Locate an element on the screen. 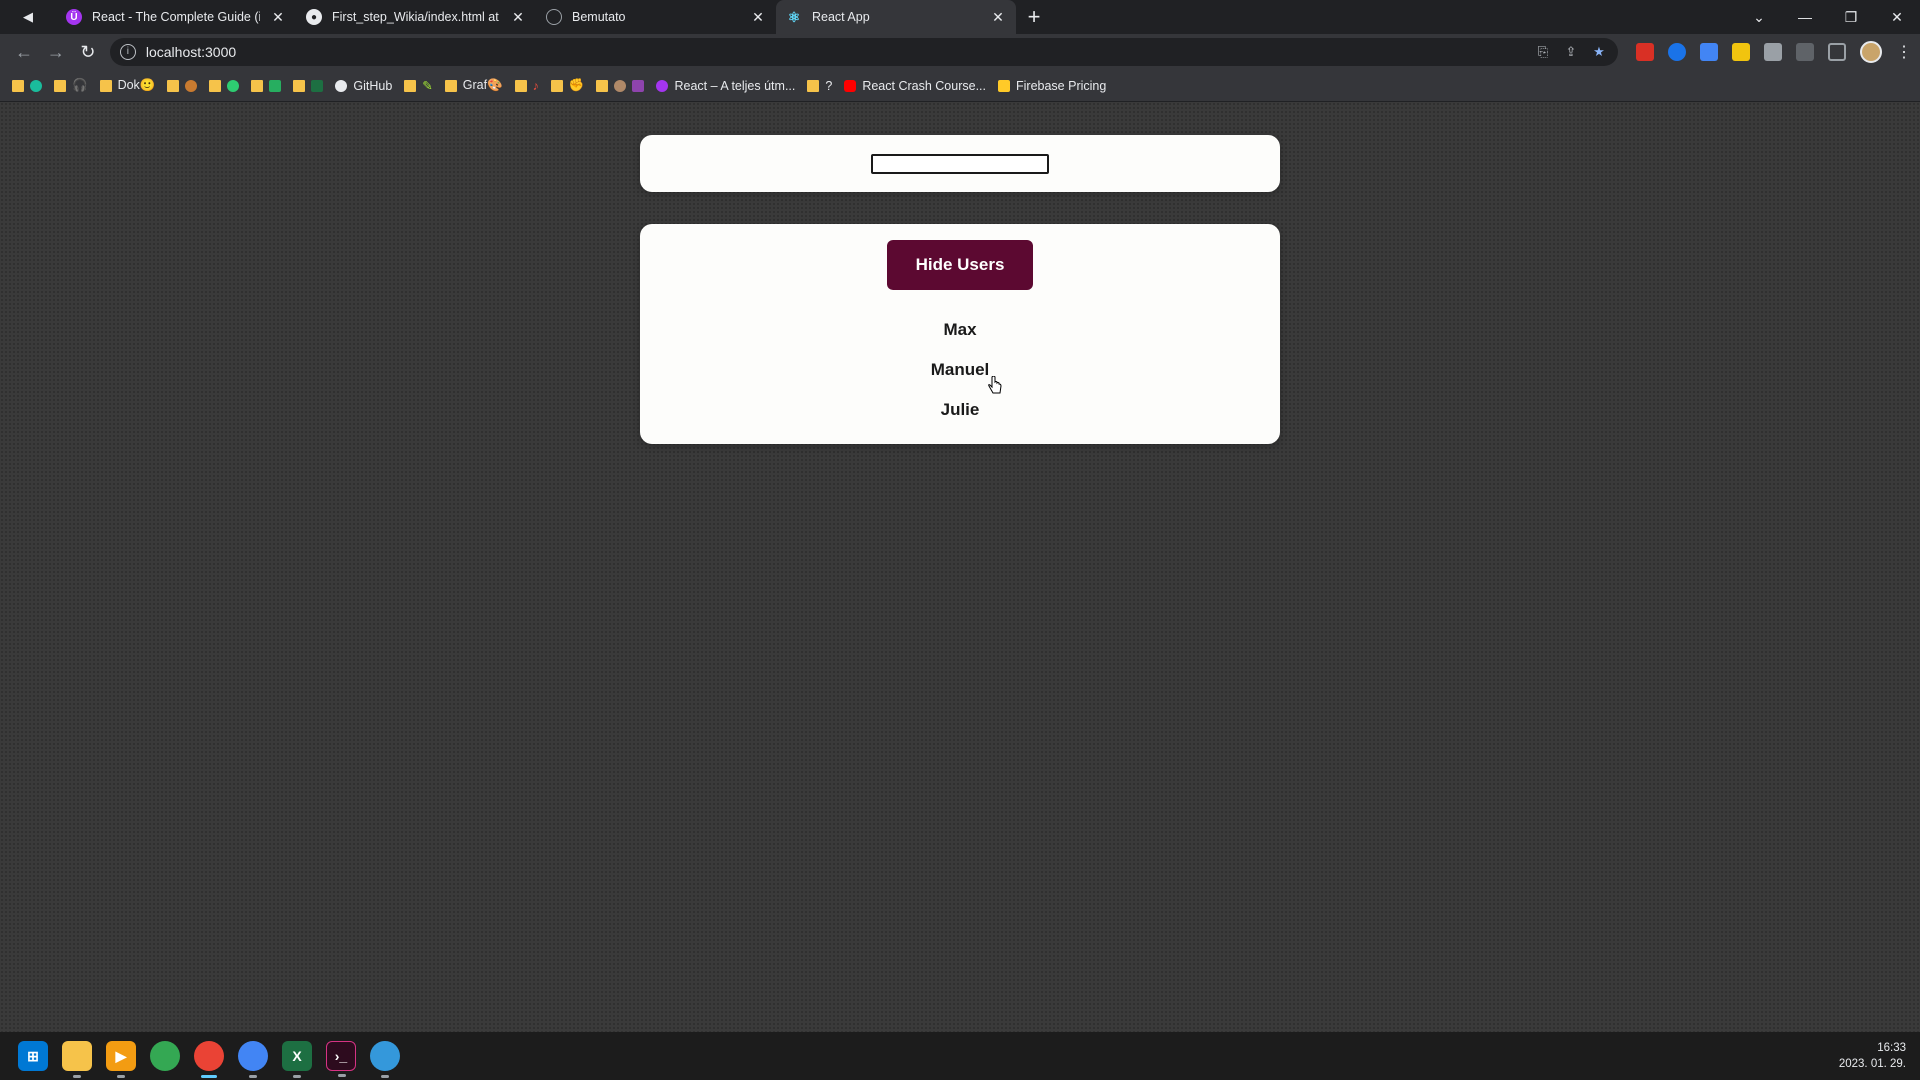  browser-toolbar: ← → ↻ i localhost:3000 ⎘ ⇪ ★ ⋮ is located at coordinates (960, 52).